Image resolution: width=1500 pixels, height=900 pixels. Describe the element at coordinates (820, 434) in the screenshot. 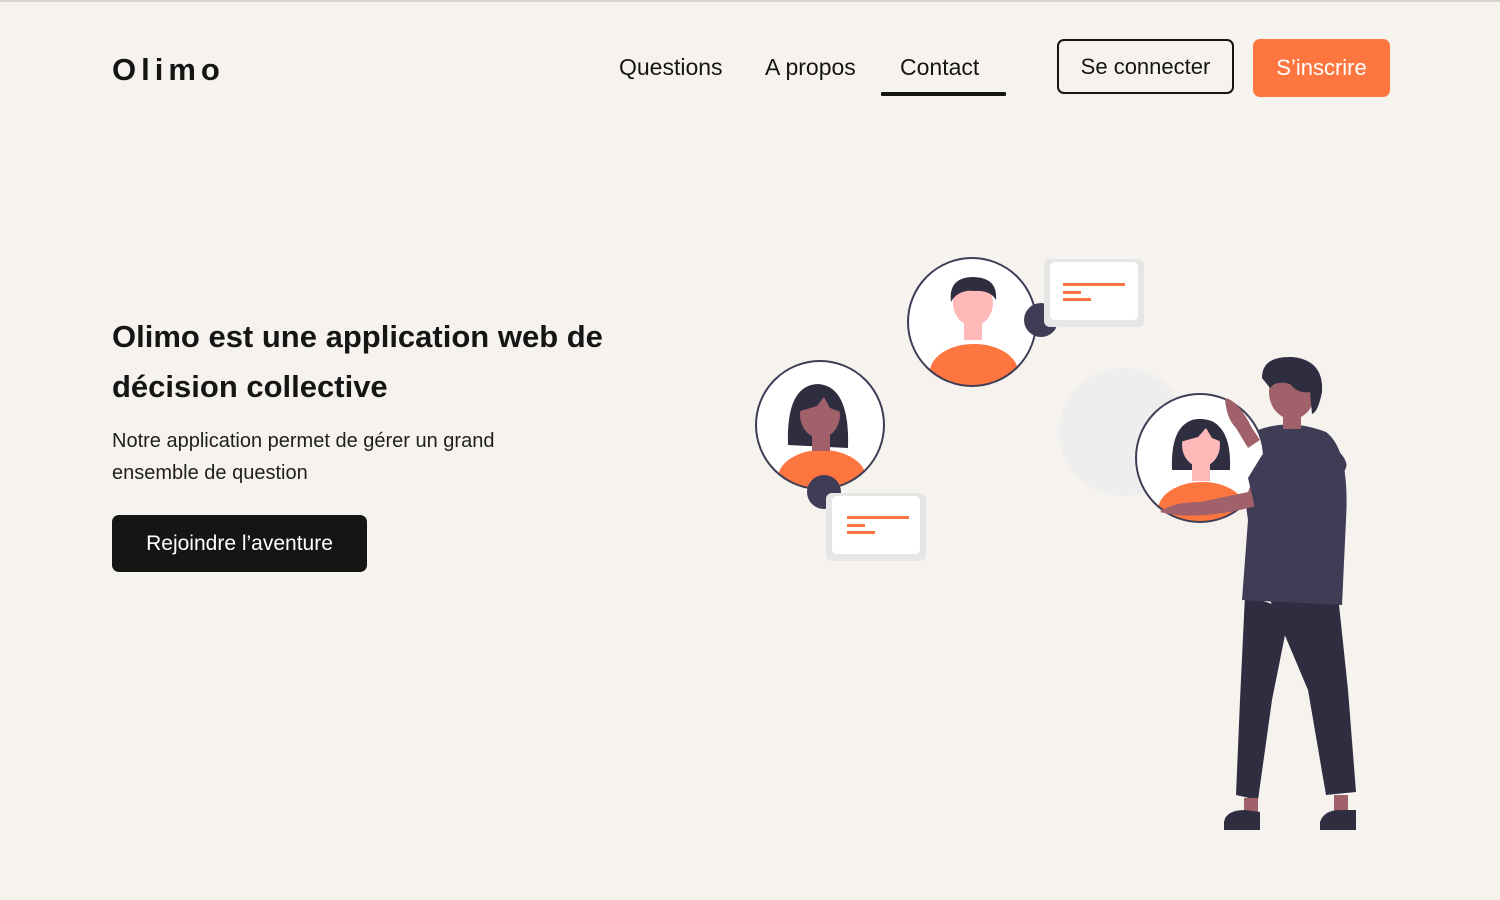

I see `avatar-woman-left` at that location.